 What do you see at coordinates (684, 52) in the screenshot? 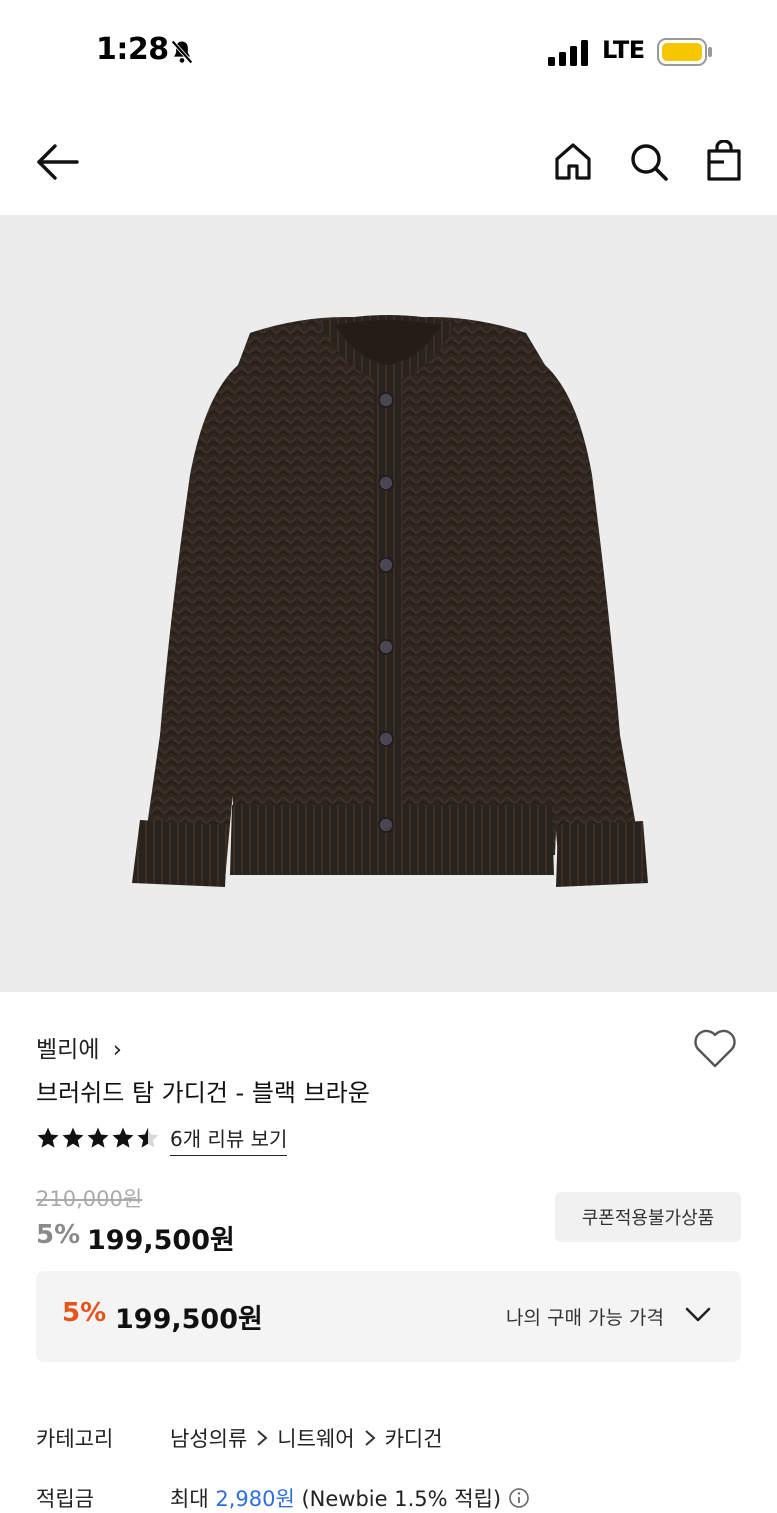
I see `battery-icon` at bounding box center [684, 52].